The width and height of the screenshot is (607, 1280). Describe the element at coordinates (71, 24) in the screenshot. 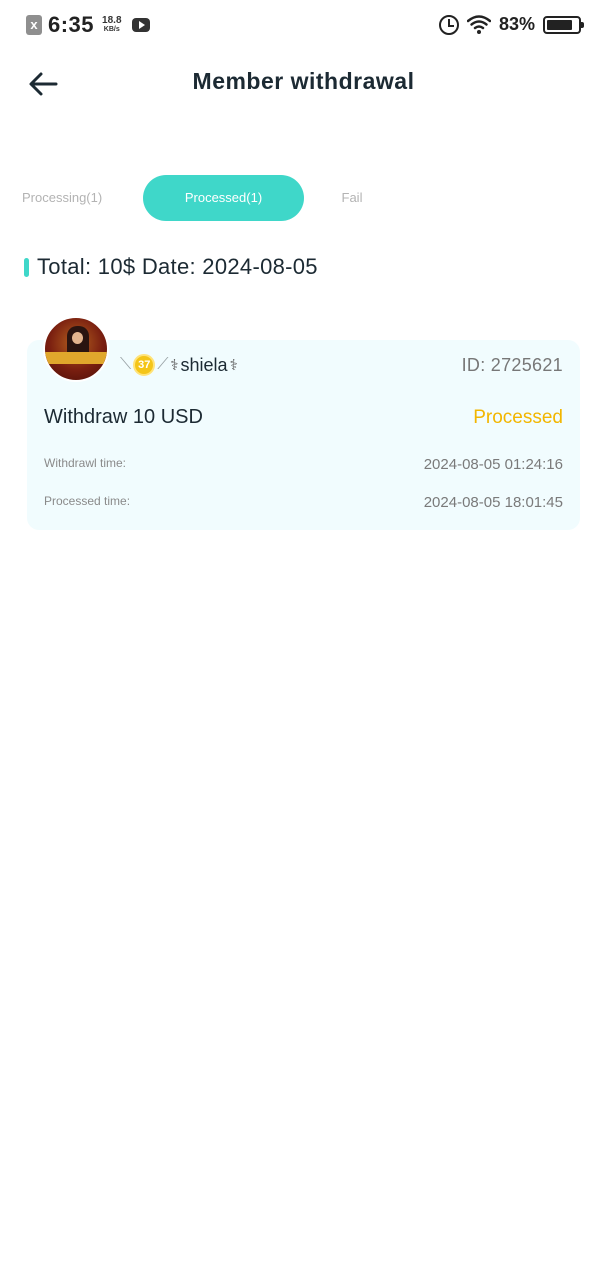

I see `clock: 6:35` at that location.